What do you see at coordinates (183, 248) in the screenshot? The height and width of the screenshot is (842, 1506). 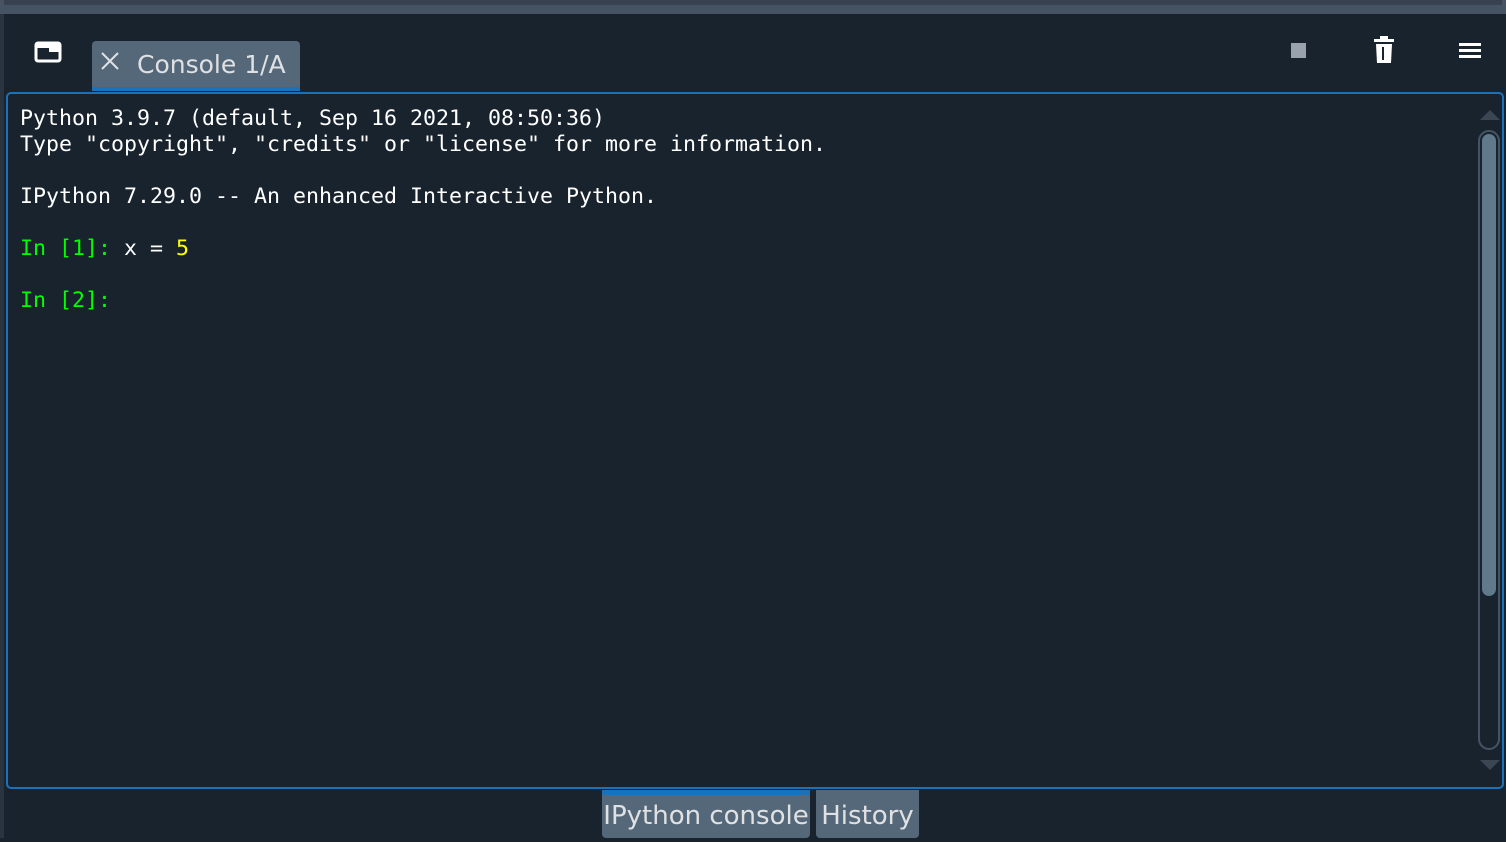 I see `input-code-1-number: 5` at bounding box center [183, 248].